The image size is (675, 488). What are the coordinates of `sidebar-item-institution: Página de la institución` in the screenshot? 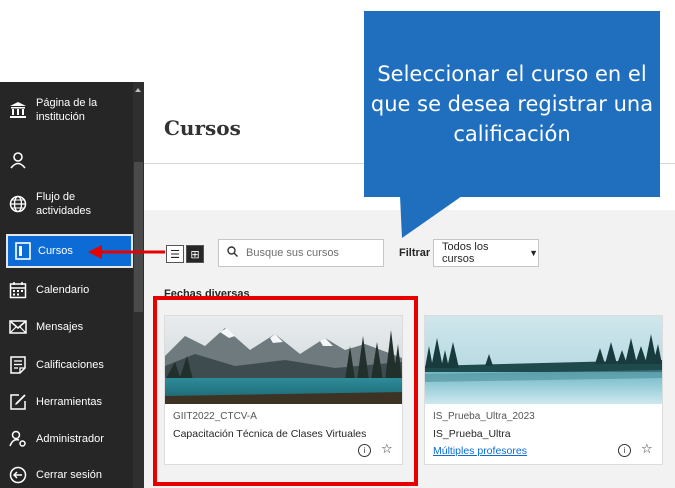 It's located at (66, 110).